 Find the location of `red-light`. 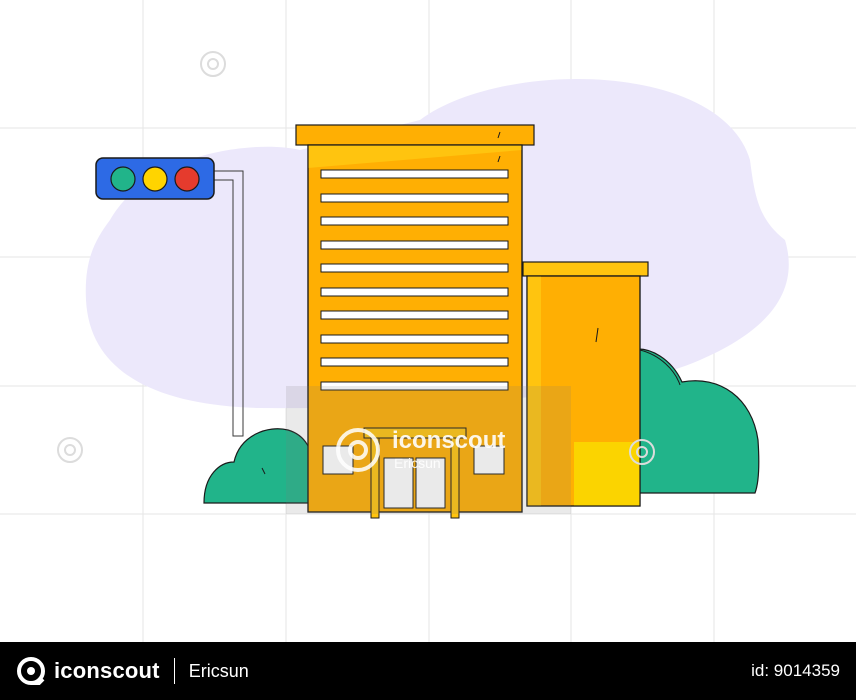

red-light is located at coordinates (187, 179).